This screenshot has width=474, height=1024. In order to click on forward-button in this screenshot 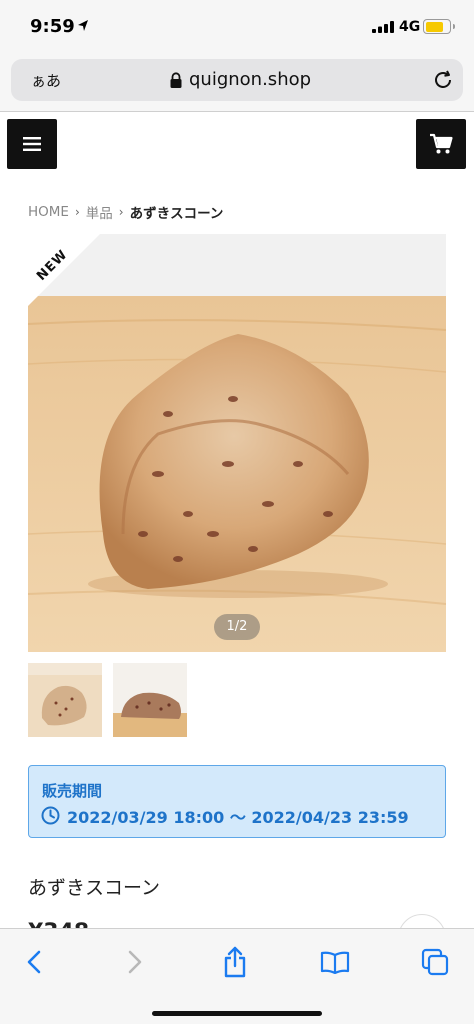, I will do `click(135, 962)`.